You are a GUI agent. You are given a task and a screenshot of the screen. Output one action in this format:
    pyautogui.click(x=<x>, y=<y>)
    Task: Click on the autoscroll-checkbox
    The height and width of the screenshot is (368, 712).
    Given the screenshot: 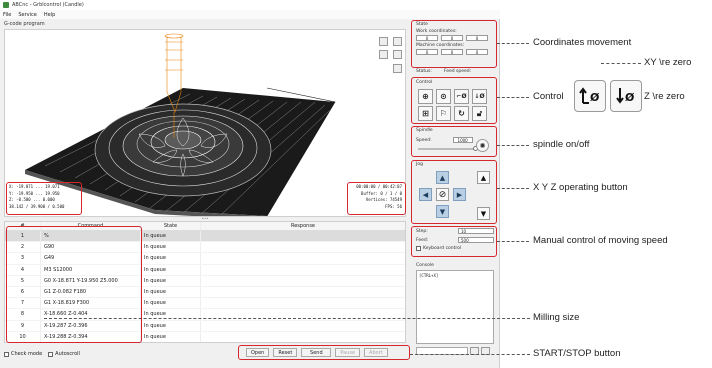 What is the action you would take?
    pyautogui.click(x=51, y=354)
    